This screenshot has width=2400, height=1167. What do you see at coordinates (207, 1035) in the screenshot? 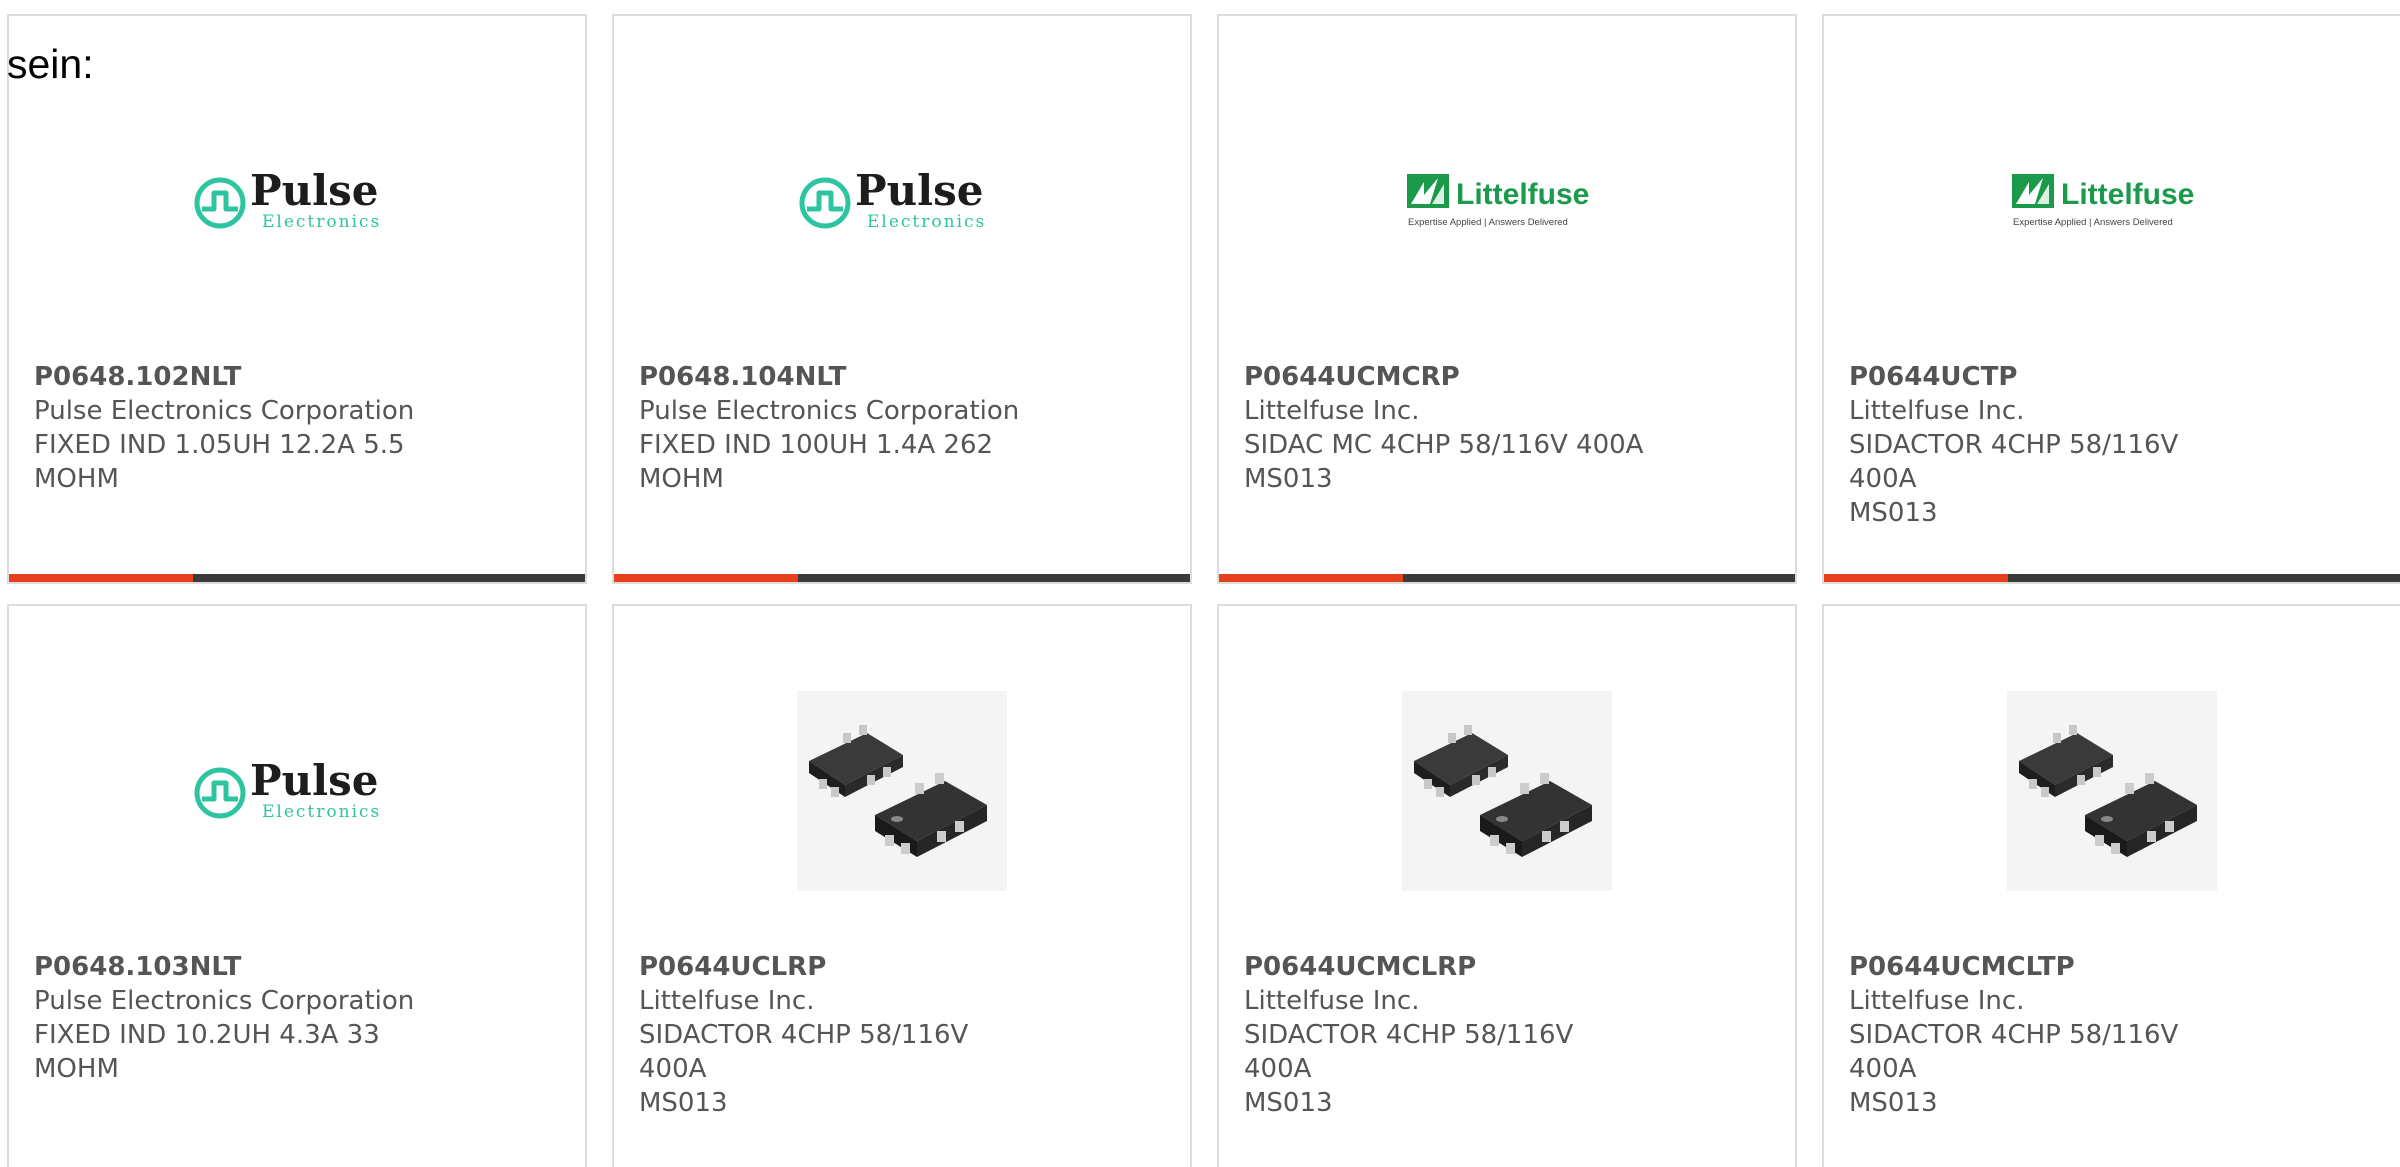
I see `product-description: FIXED IND 10.2UH 4.3A 33` at bounding box center [207, 1035].